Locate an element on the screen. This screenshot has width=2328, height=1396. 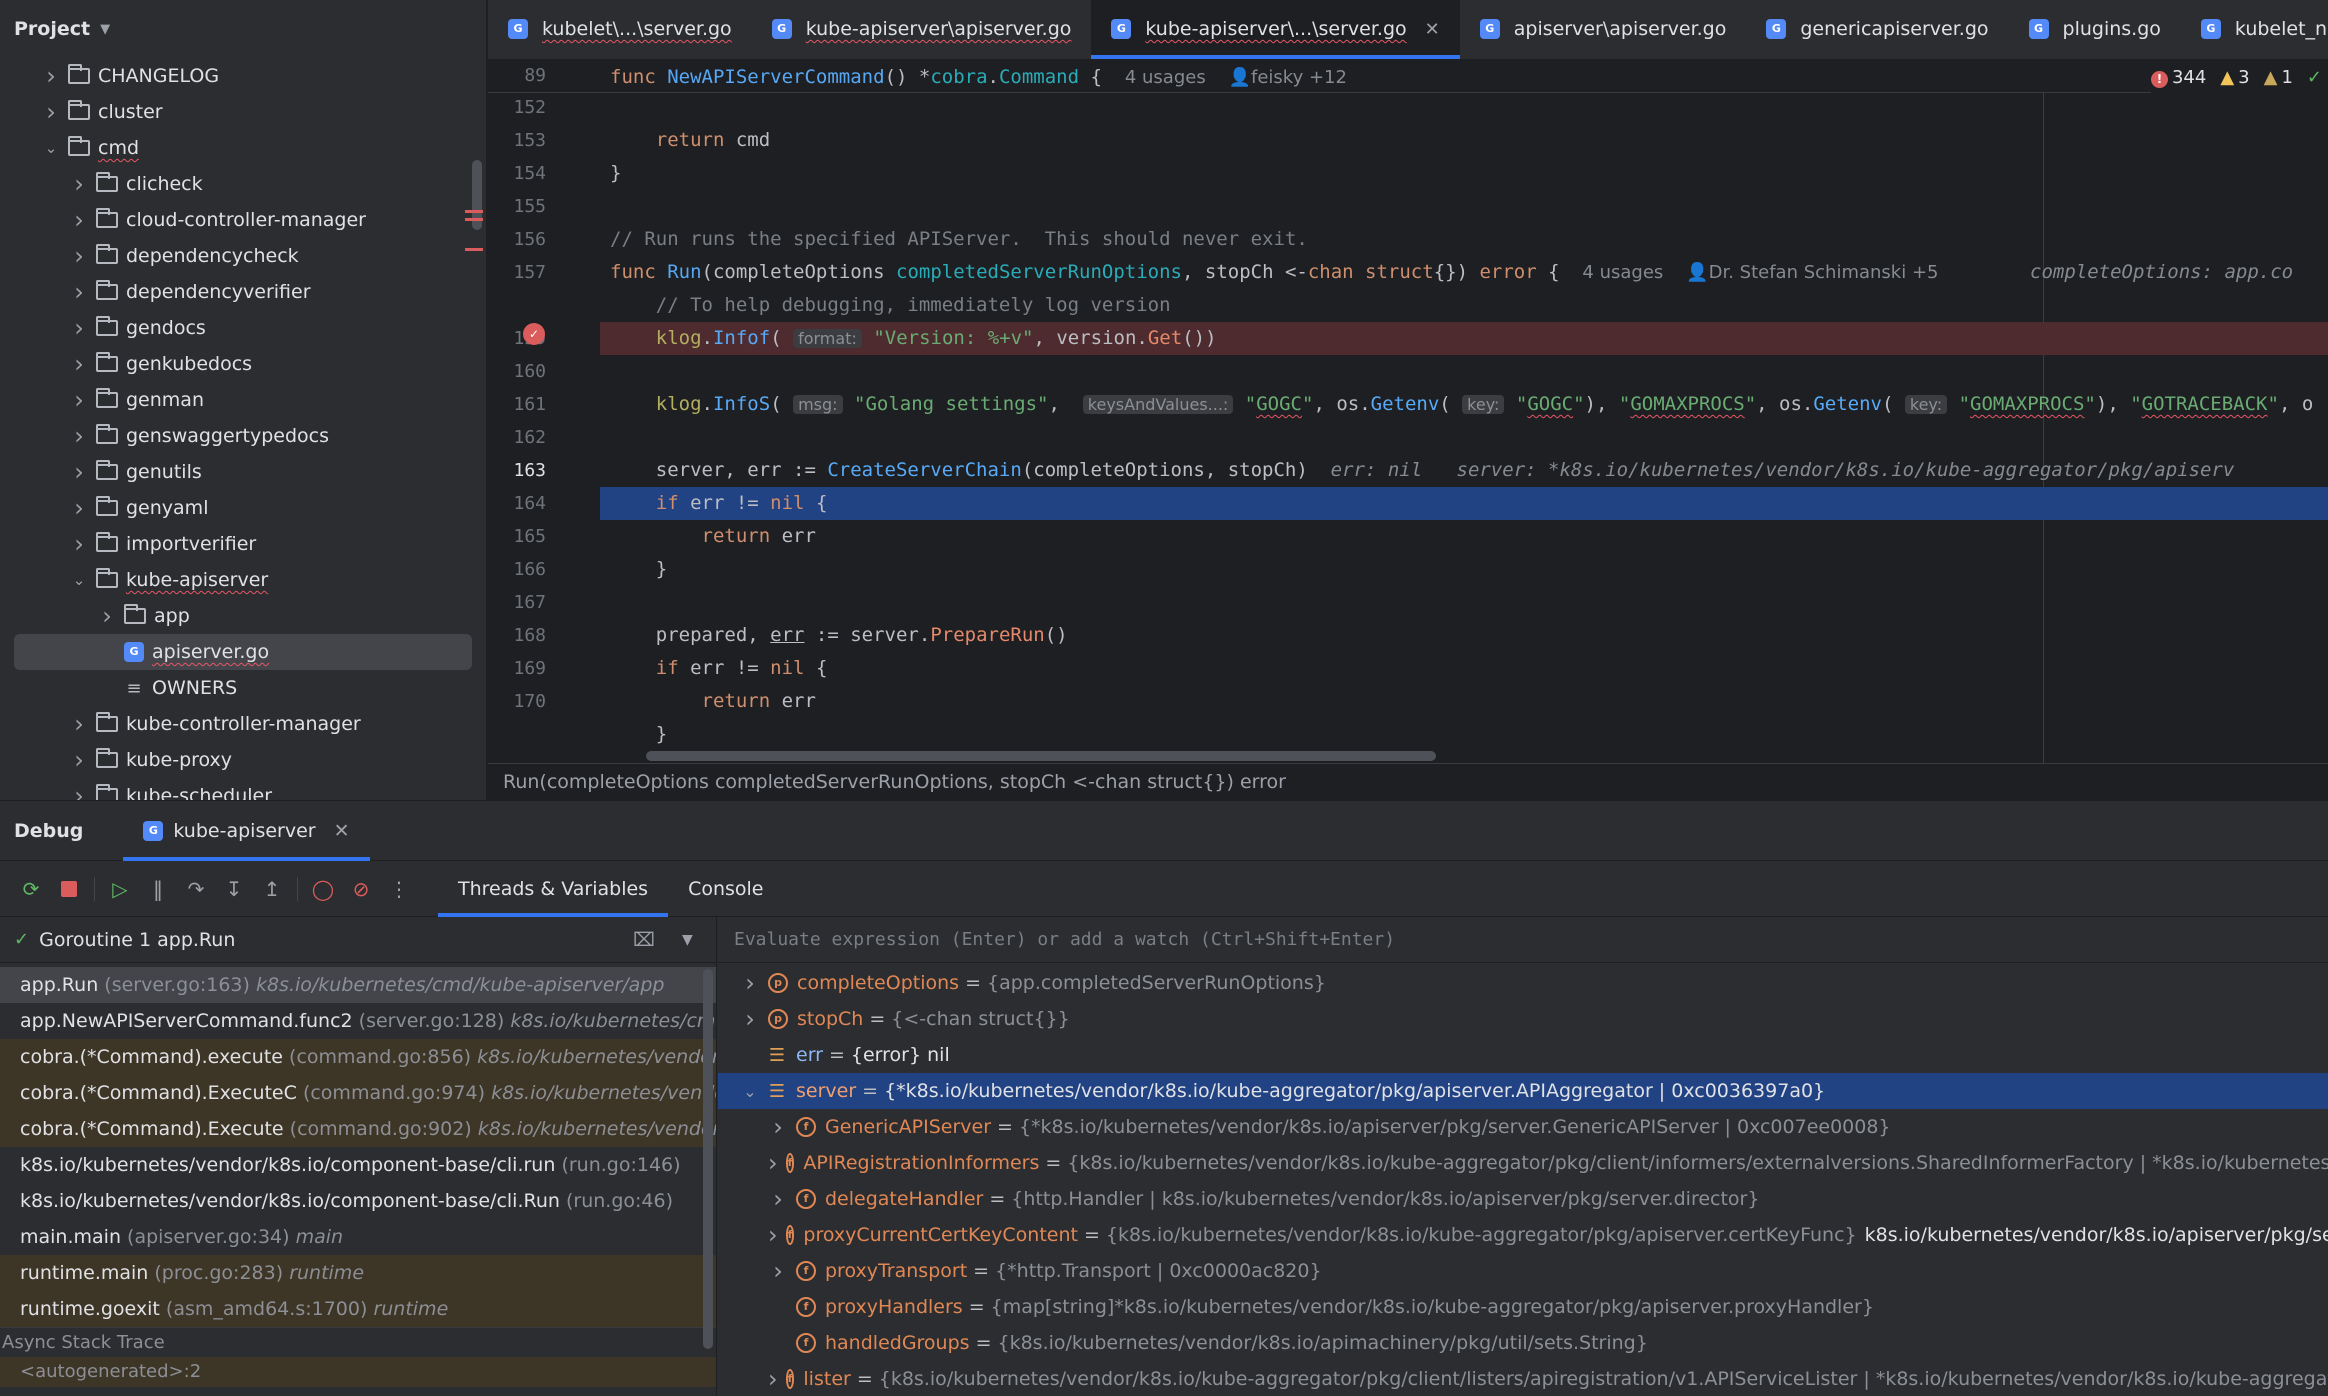
problems-indicator: ! 344 ▲ 3 ▲ 1 ✓ is located at coordinates (2239, 77).